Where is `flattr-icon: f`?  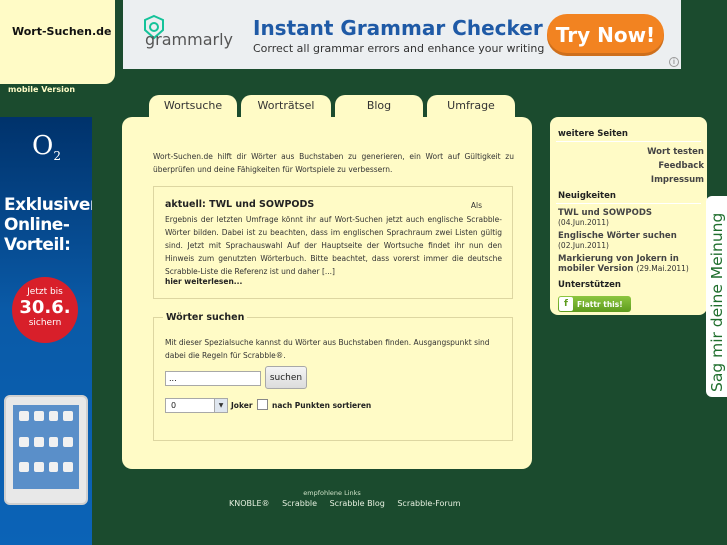
flattr-icon: f is located at coordinates (566, 304).